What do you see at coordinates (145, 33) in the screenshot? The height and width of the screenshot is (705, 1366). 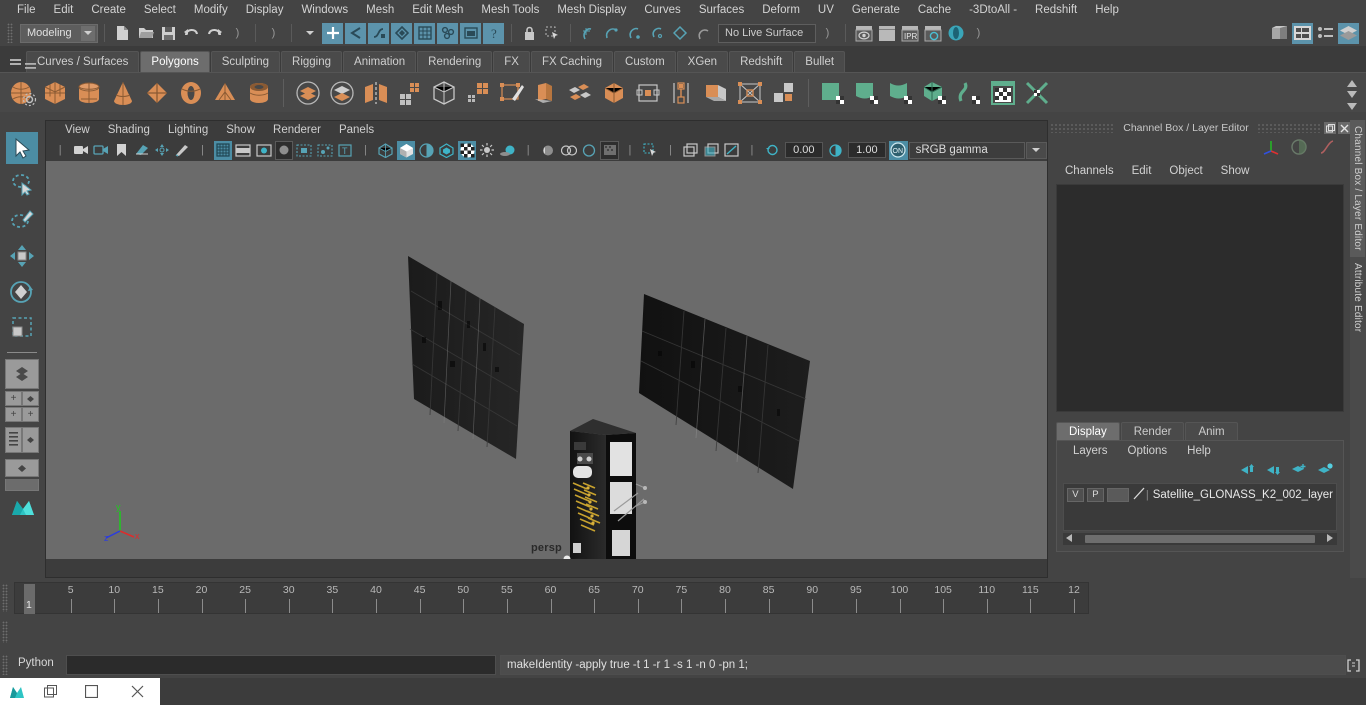 I see `open-scene-icon` at bounding box center [145, 33].